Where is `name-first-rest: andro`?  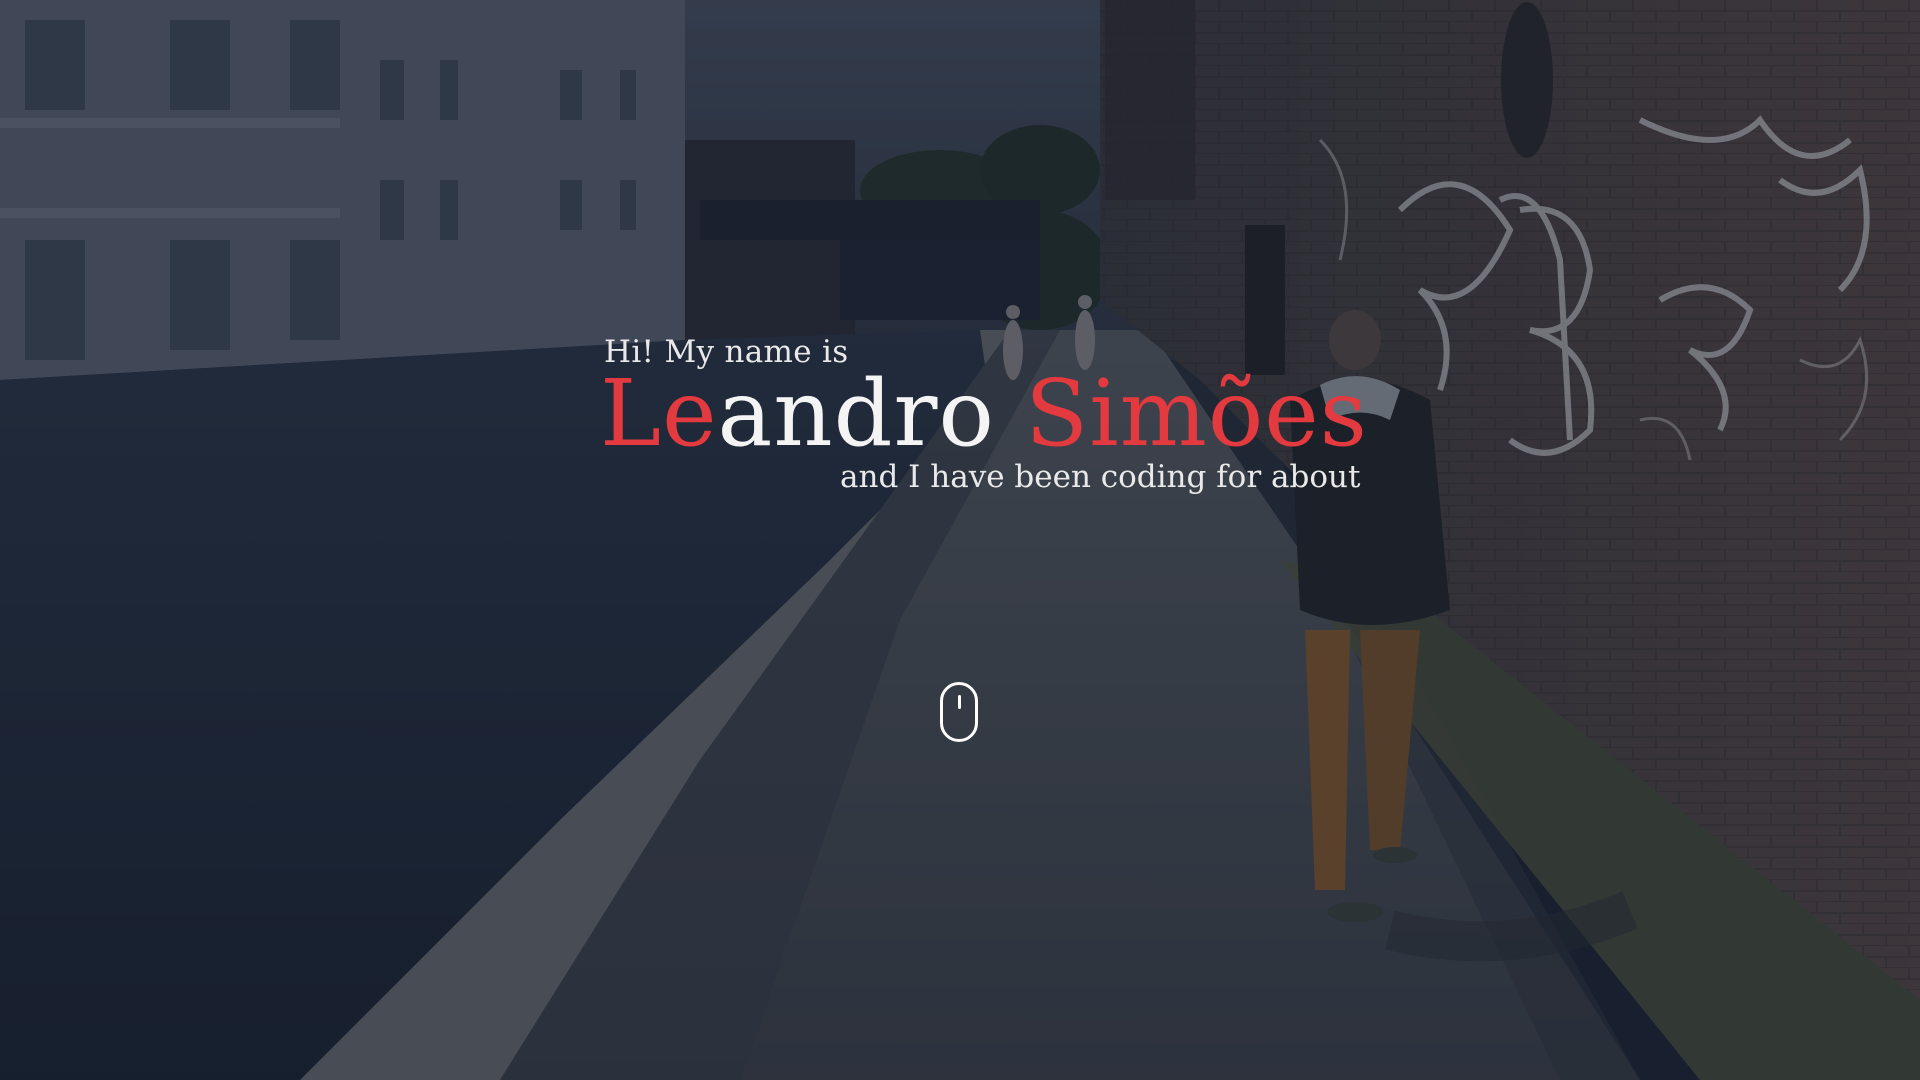
name-first-rest: andro is located at coordinates (856, 413).